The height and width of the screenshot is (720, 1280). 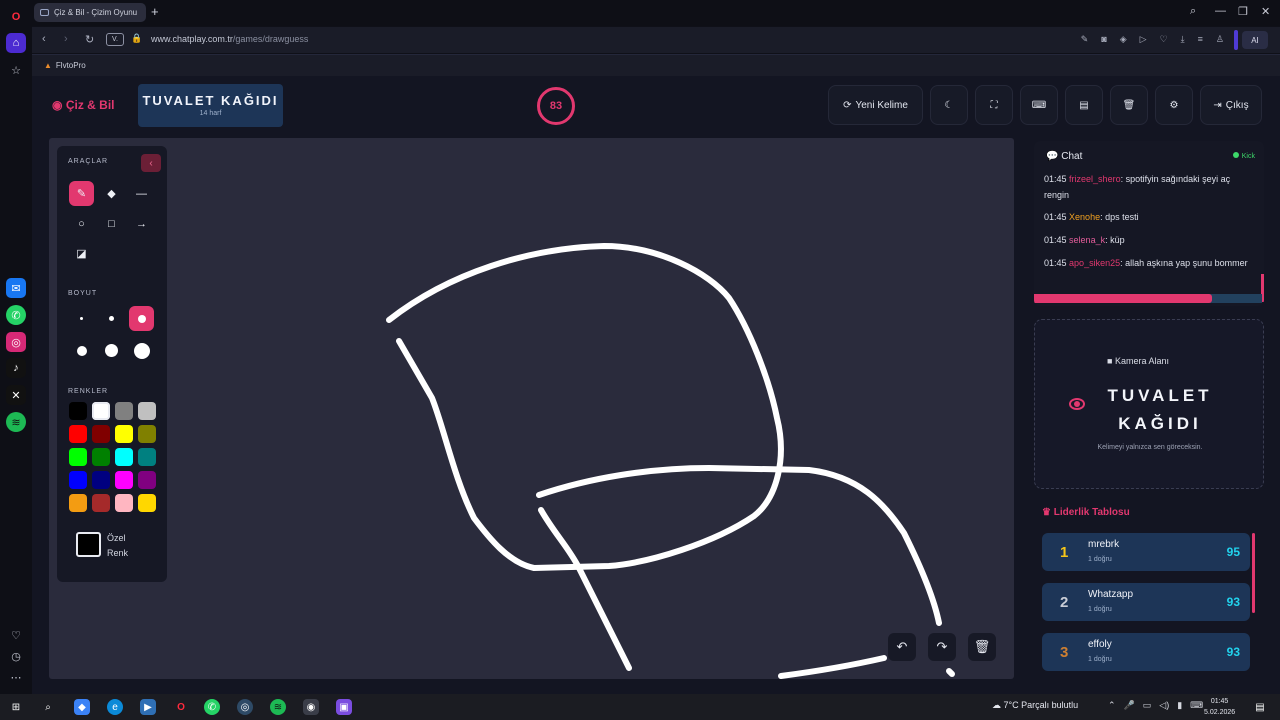 I want to click on browser-tab: Çiz & Bil - Çizim Oyunu, so click(x=90, y=12).